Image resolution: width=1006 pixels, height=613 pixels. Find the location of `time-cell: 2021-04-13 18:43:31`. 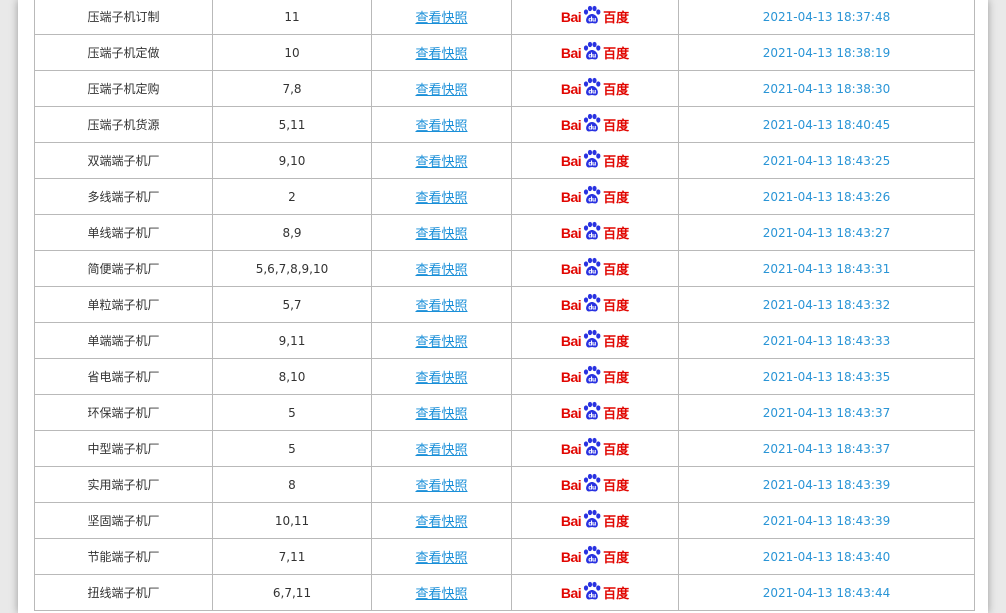

time-cell: 2021-04-13 18:43:31 is located at coordinates (826, 268).